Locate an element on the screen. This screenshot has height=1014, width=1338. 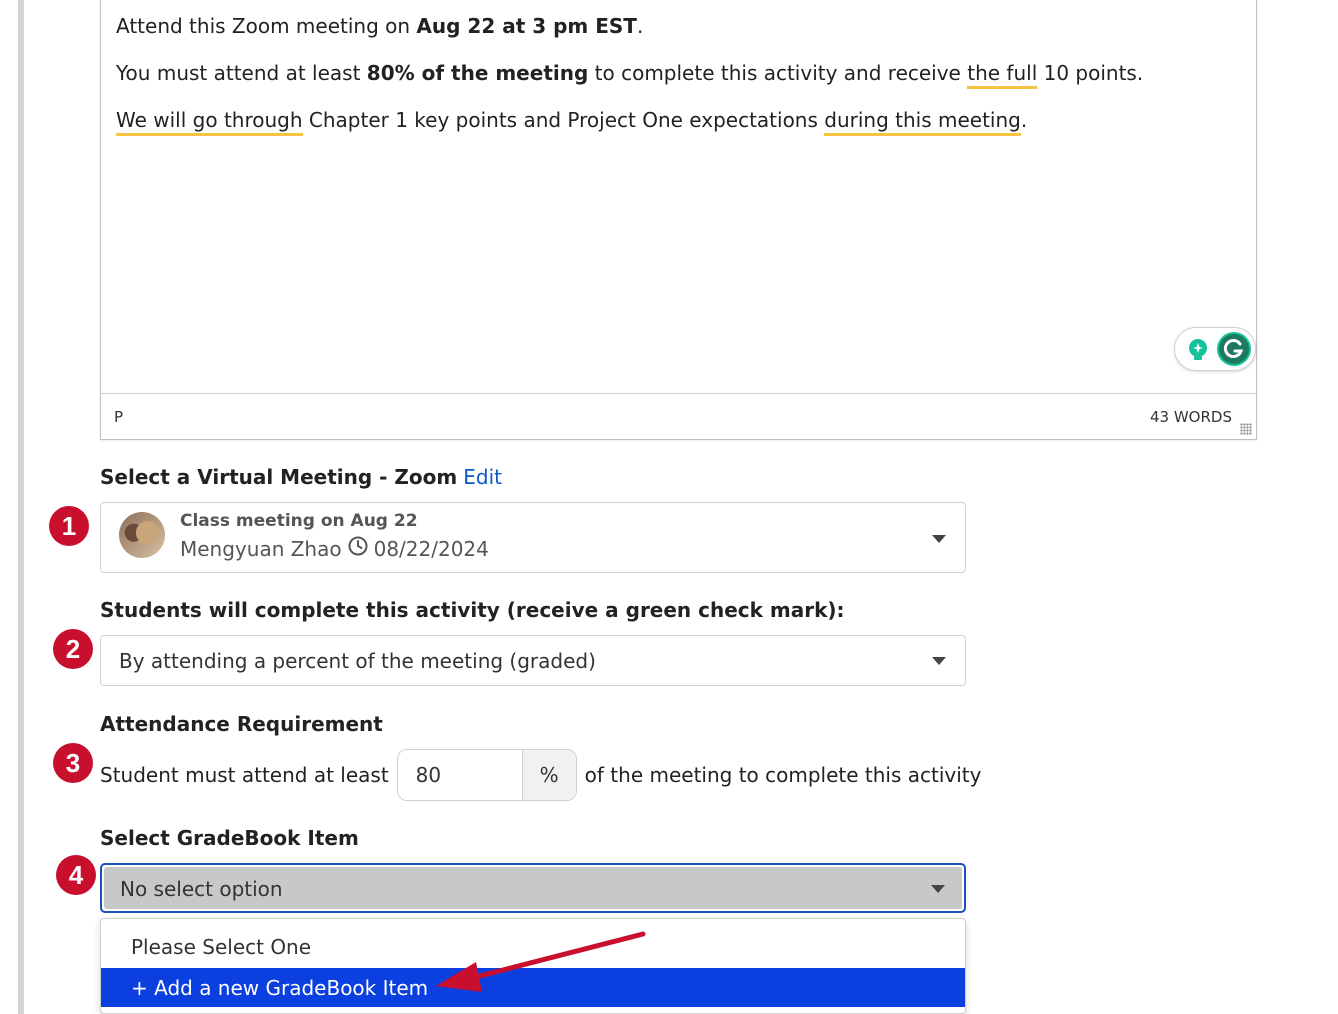
gradebook-value: No select option is located at coordinates (201, 889).